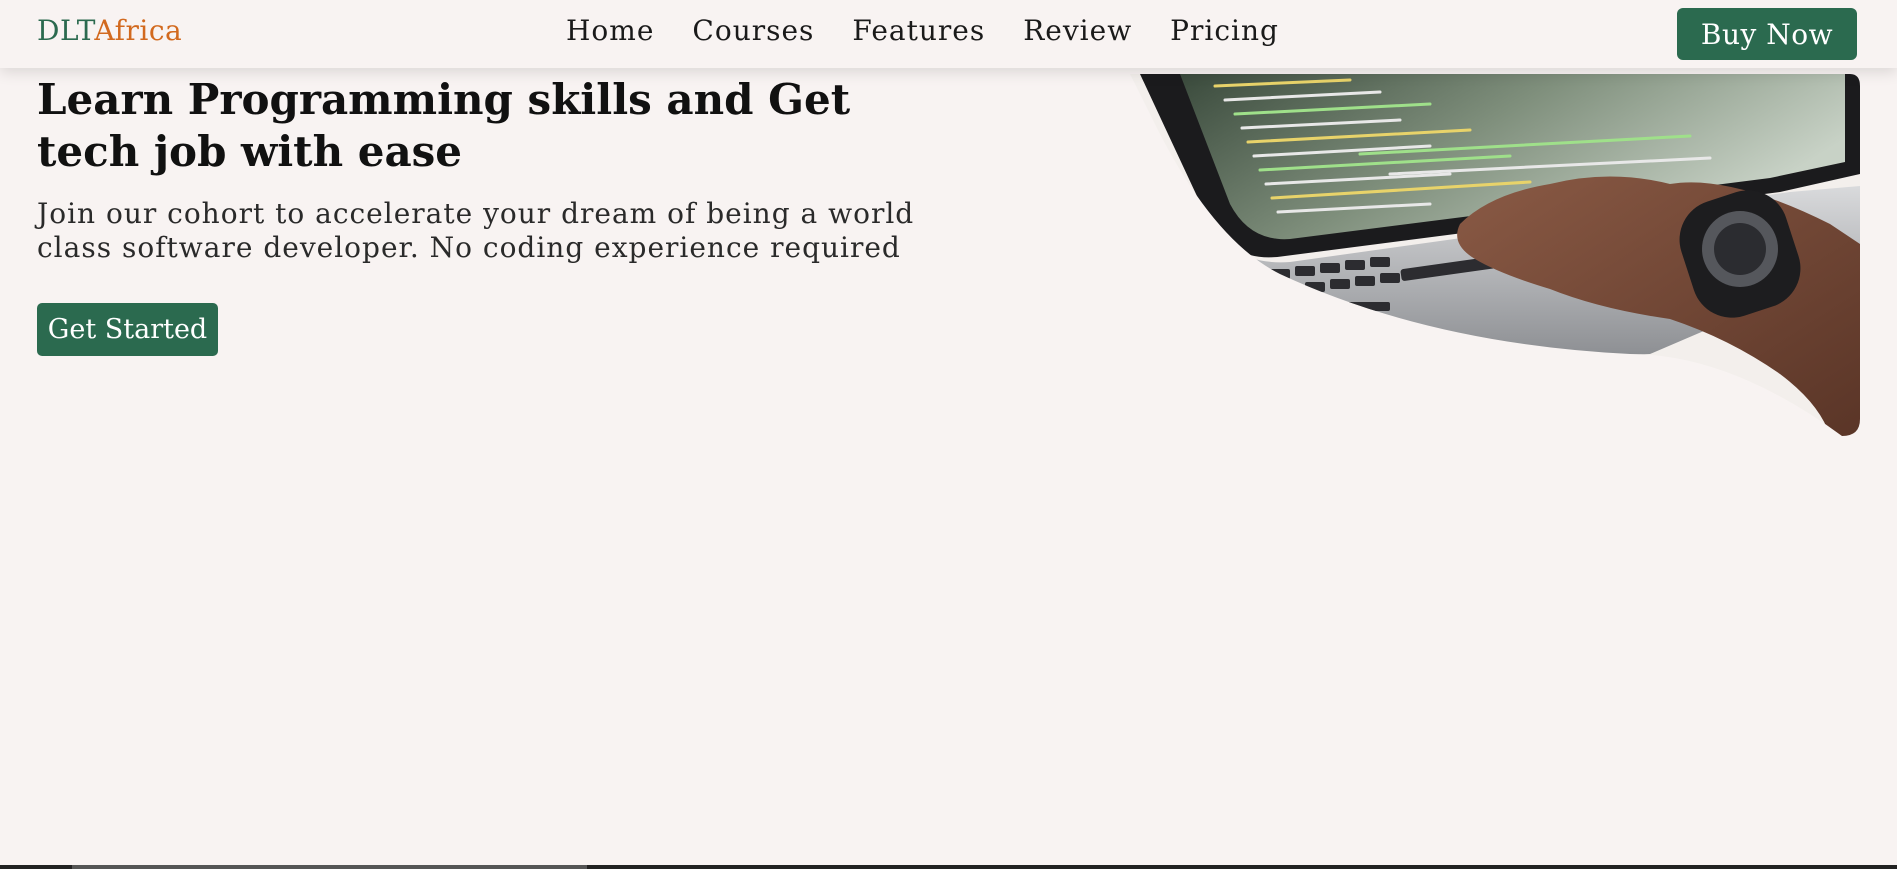  What do you see at coordinates (1767, 34) in the screenshot?
I see `buy-now-button: Buy Now` at bounding box center [1767, 34].